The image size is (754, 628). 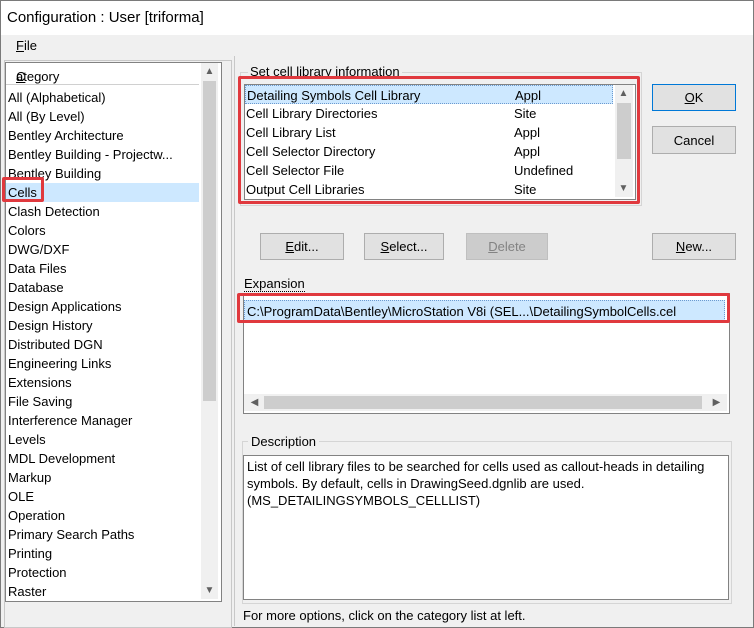 I want to click on library-row-name: Output Cell Libraries, so click(x=305, y=189).